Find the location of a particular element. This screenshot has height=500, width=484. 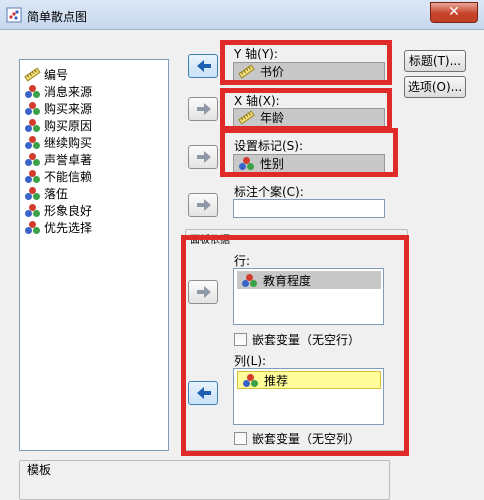

case-label-field is located at coordinates (309, 208).